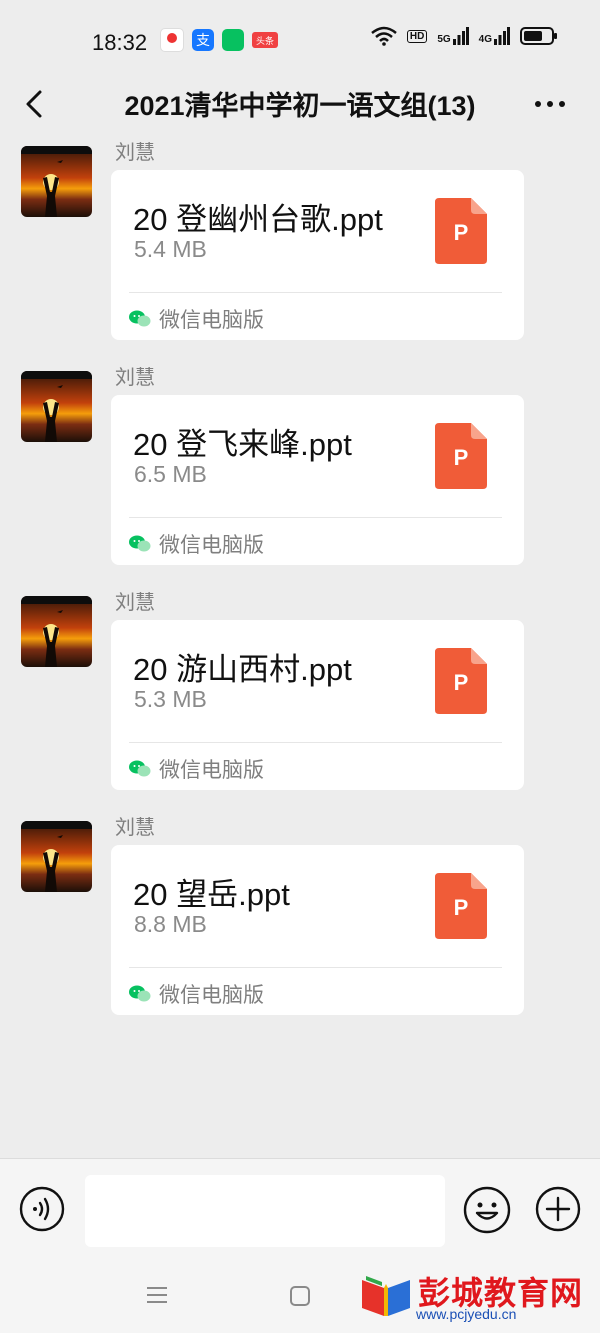 The width and height of the screenshot is (600, 1333). I want to click on status-indicators: HD 5G 4G, so click(464, 36).